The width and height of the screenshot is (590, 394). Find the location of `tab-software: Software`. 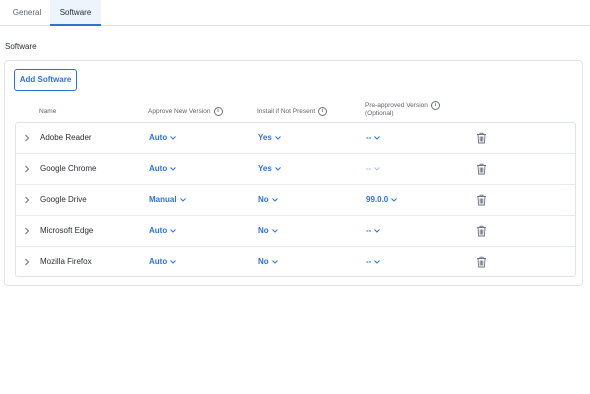

tab-software: Software is located at coordinates (75, 13).